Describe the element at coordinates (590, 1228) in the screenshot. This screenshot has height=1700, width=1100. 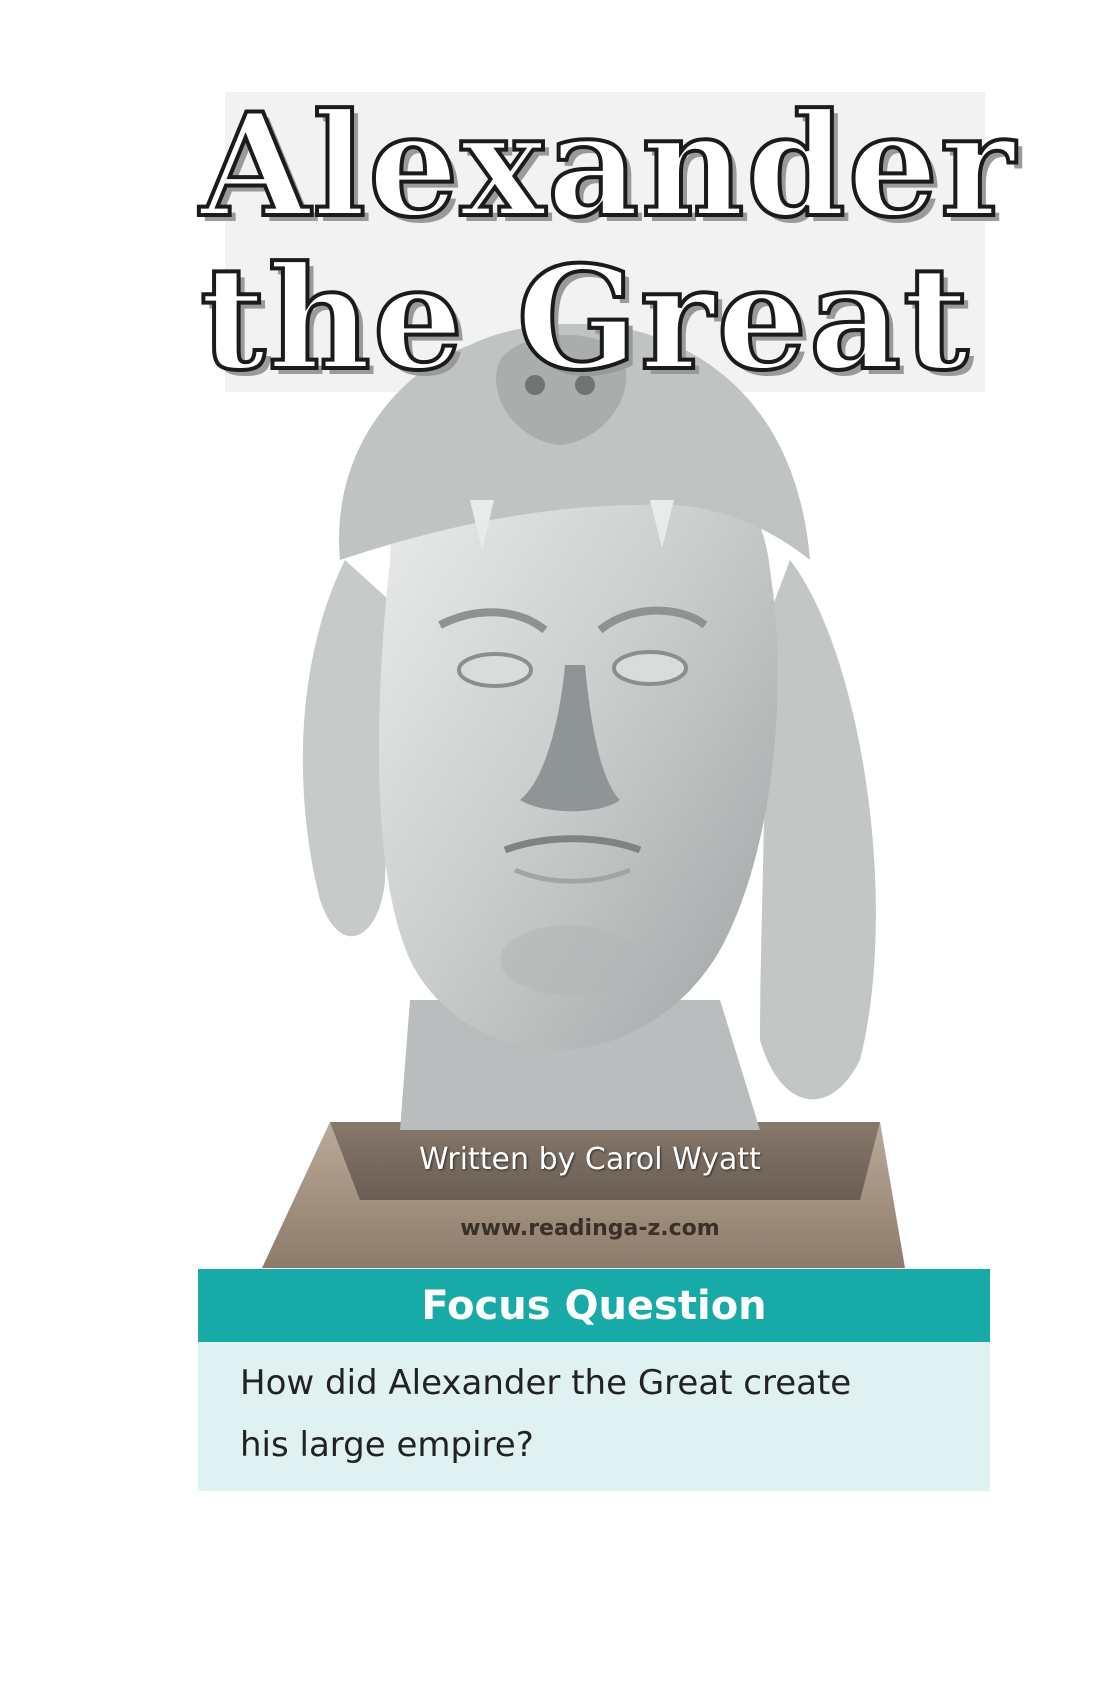
I see `website-link: www.readinga-z.com` at that location.